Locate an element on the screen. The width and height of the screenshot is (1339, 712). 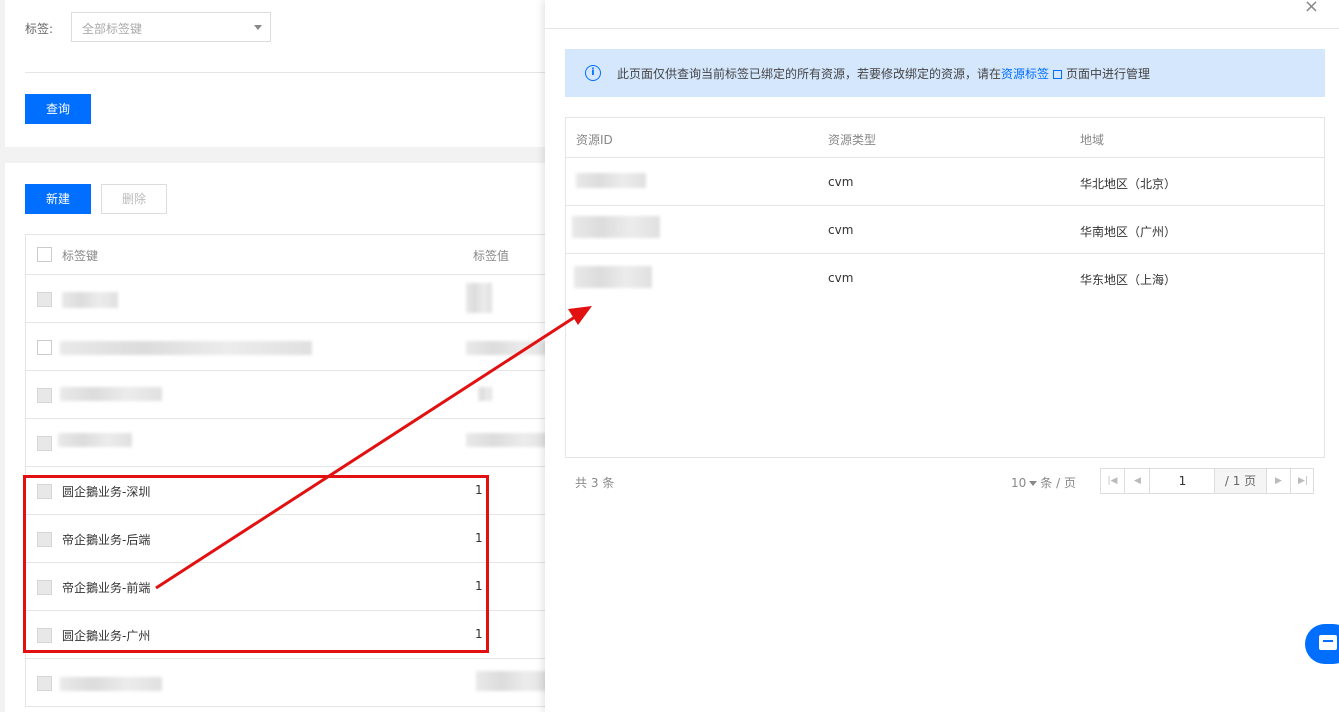
annotation-arrow is located at coordinates (373, 448).